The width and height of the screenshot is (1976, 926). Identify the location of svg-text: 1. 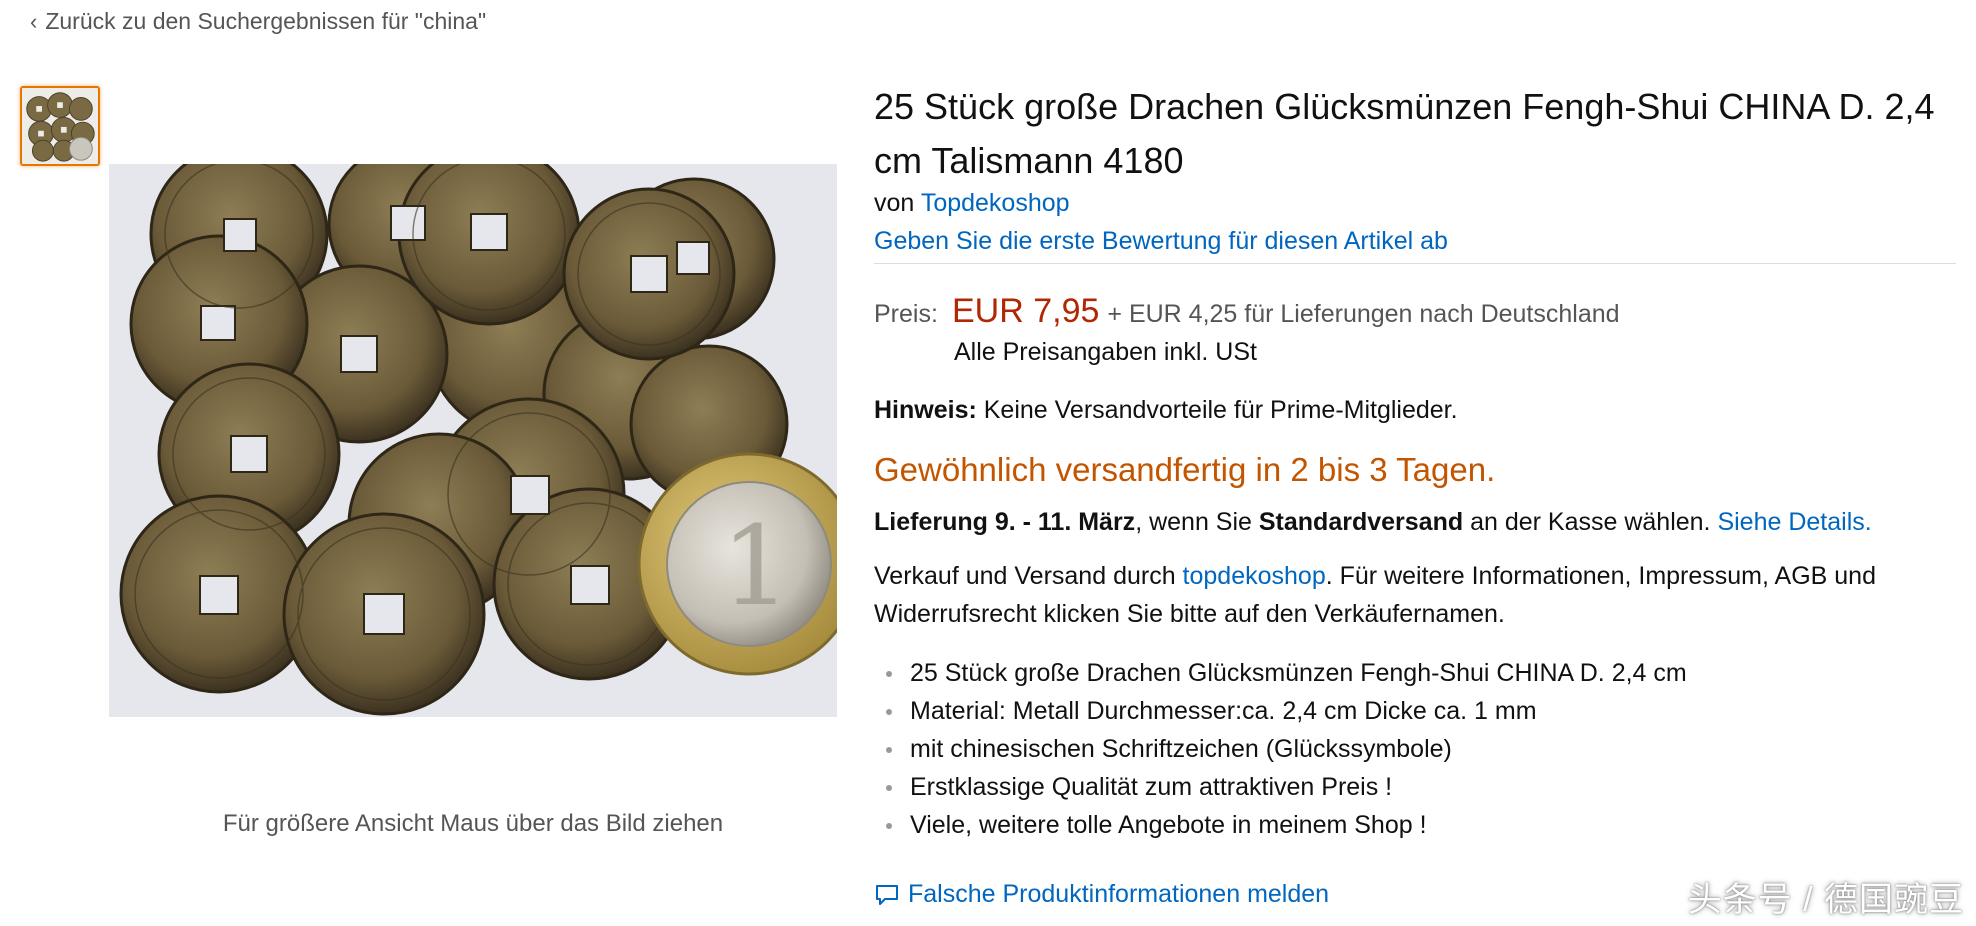
(756, 566).